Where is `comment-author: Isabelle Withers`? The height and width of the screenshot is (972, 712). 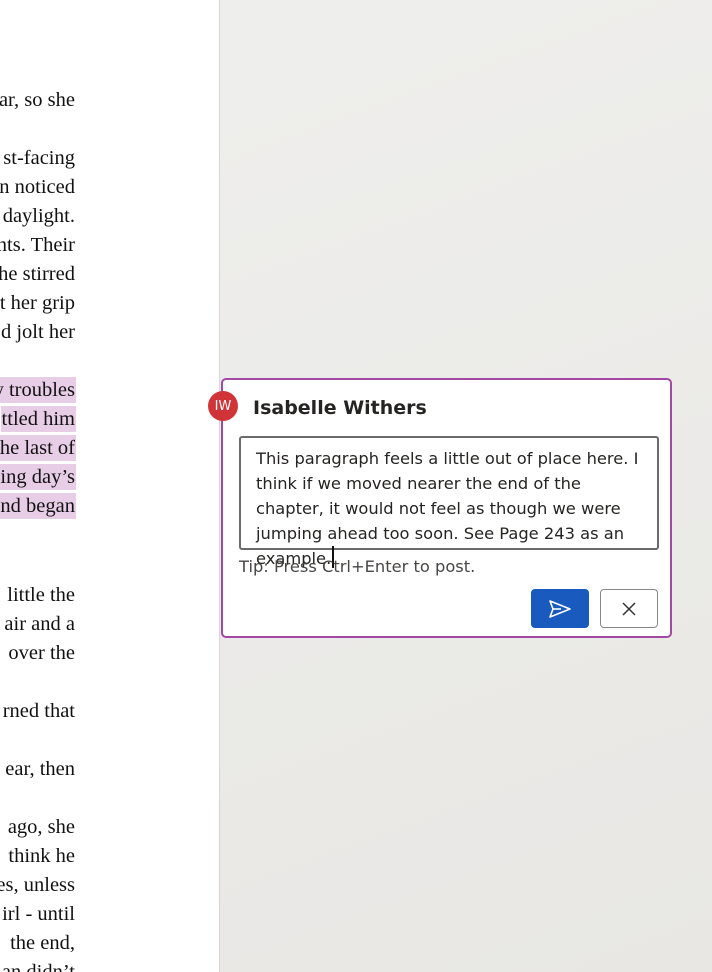
comment-author: Isabelle Withers is located at coordinates (340, 408).